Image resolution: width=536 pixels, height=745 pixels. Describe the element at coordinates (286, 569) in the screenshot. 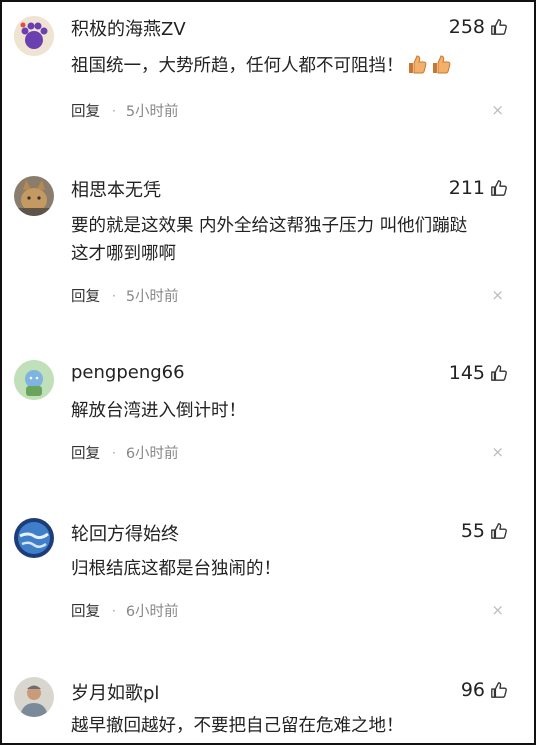

I see `comment-text: 归根结底这都是台独闹的！` at that location.